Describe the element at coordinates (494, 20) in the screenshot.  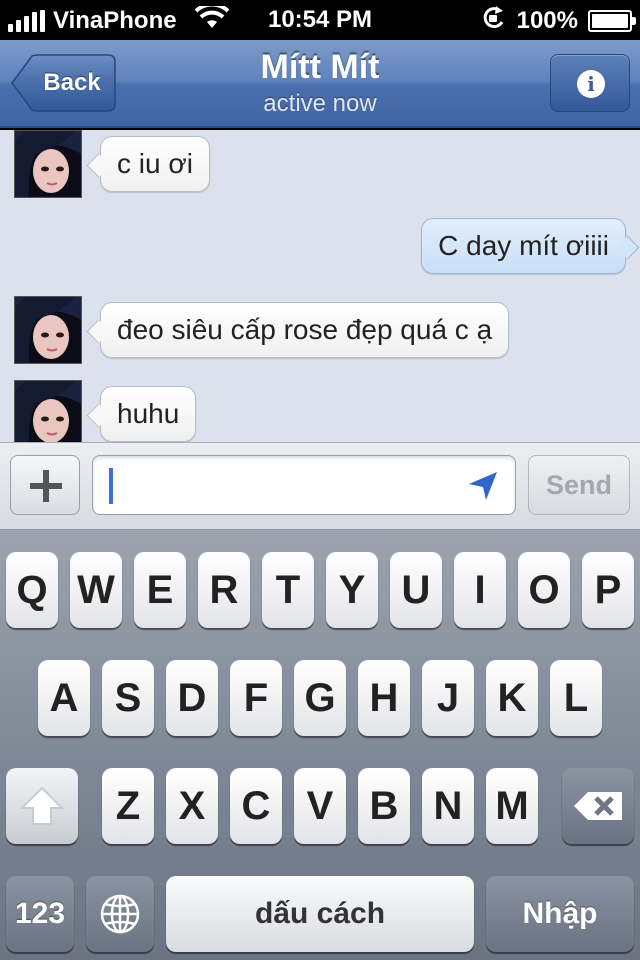
I see `rotation-lock-icon` at that location.